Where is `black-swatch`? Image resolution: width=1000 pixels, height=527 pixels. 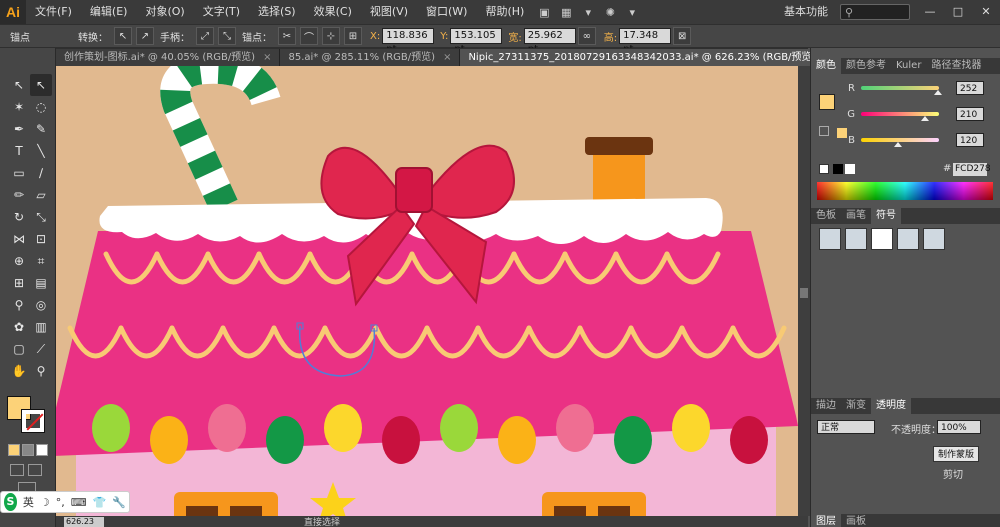 black-swatch is located at coordinates (838, 169).